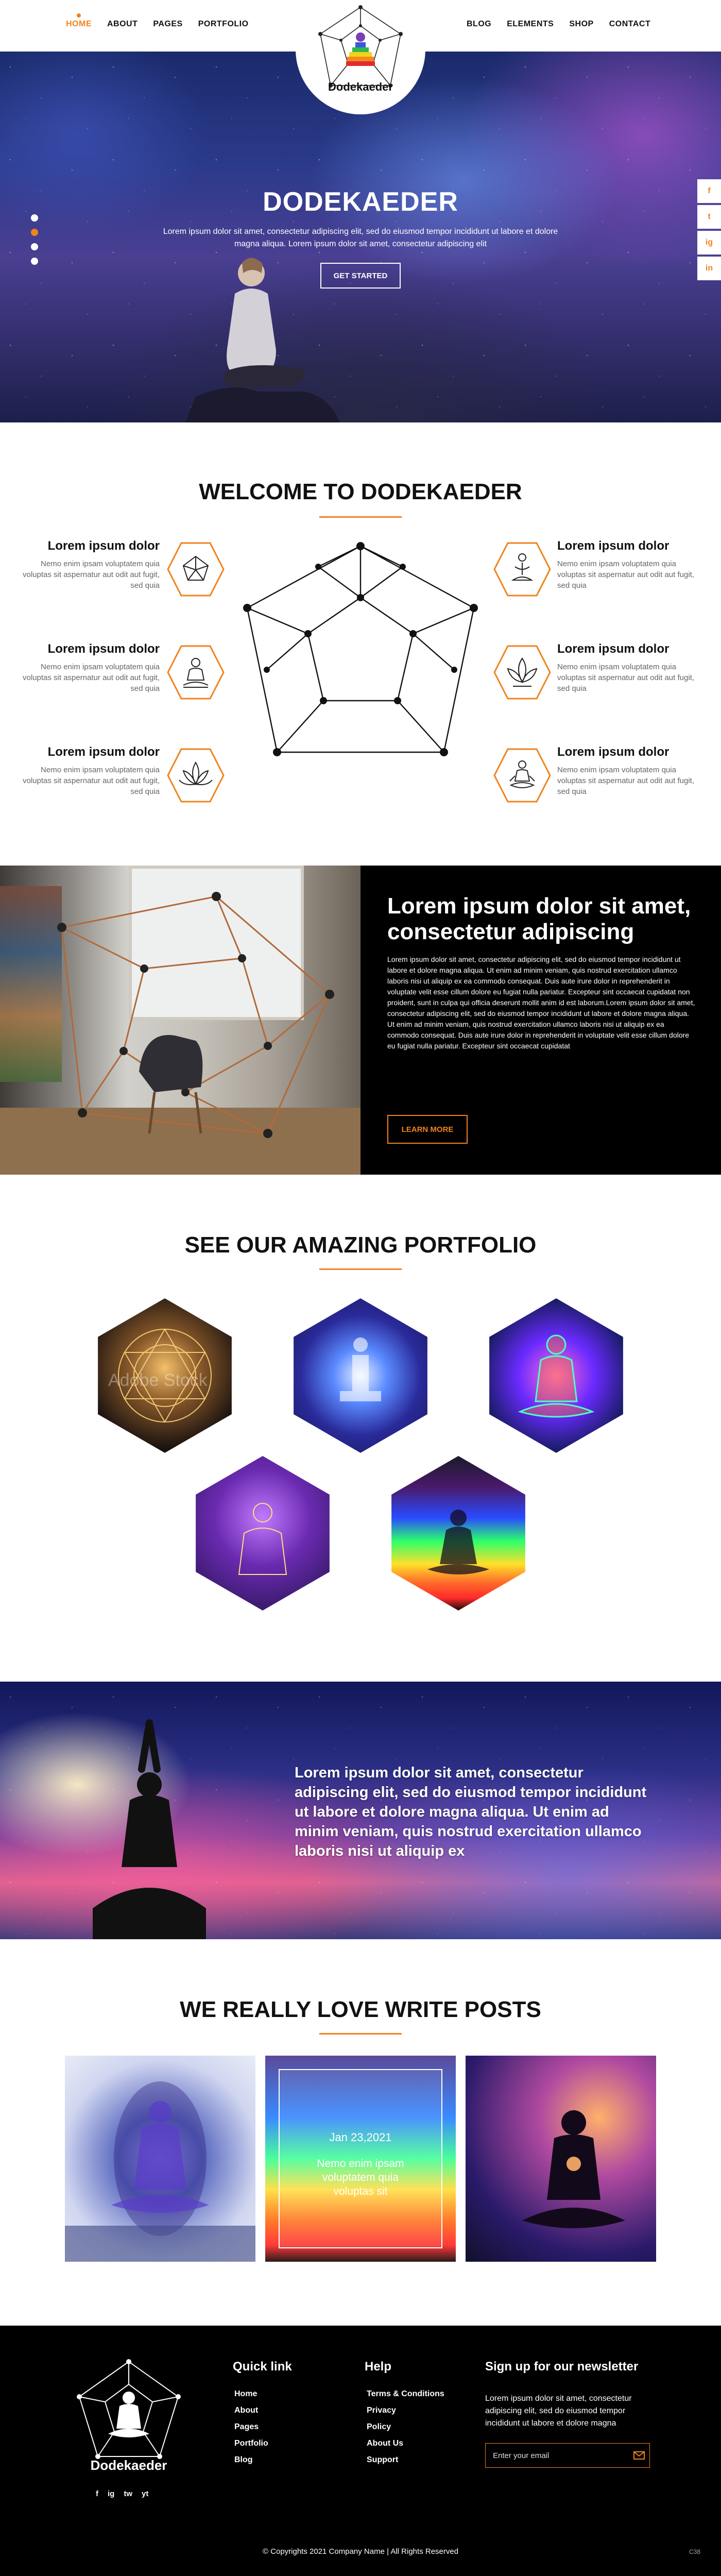 This screenshot has height=2576, width=721. I want to click on footer-link-policy: Policy, so click(405, 2427).